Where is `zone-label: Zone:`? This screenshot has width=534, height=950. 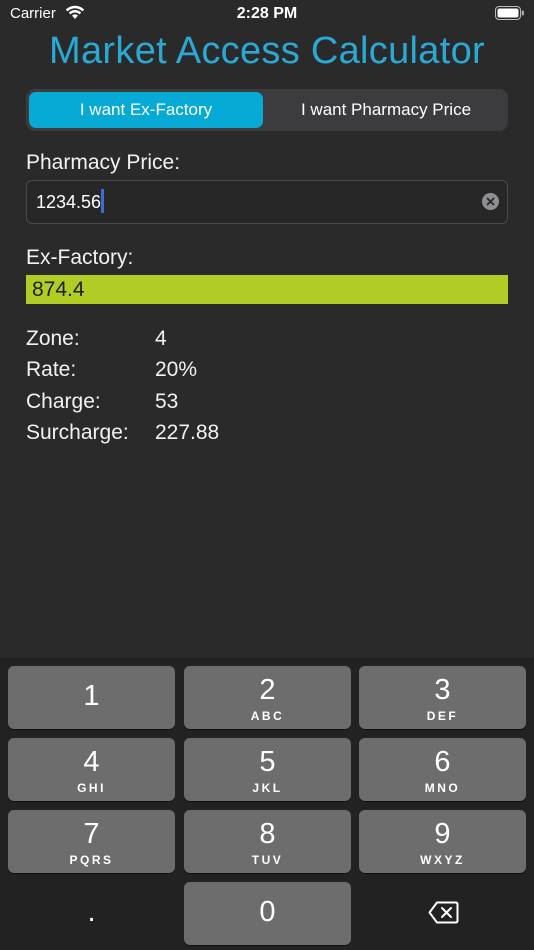
zone-label: Zone: is located at coordinates (53, 338).